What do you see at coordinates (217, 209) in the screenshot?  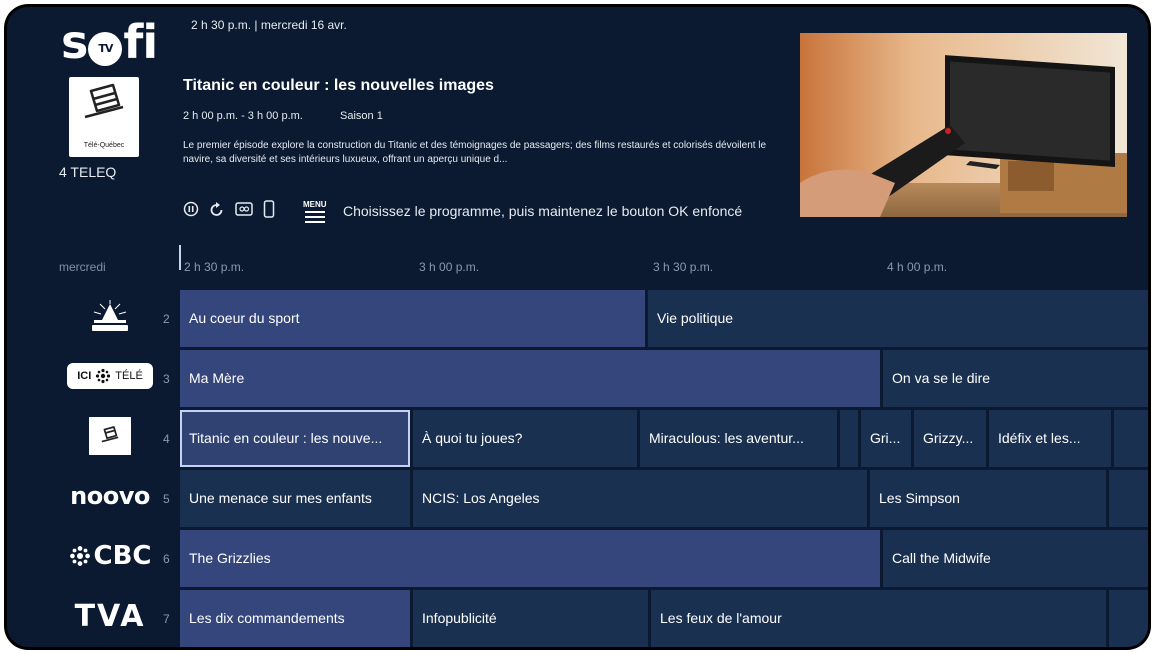 I see `restart-icon` at bounding box center [217, 209].